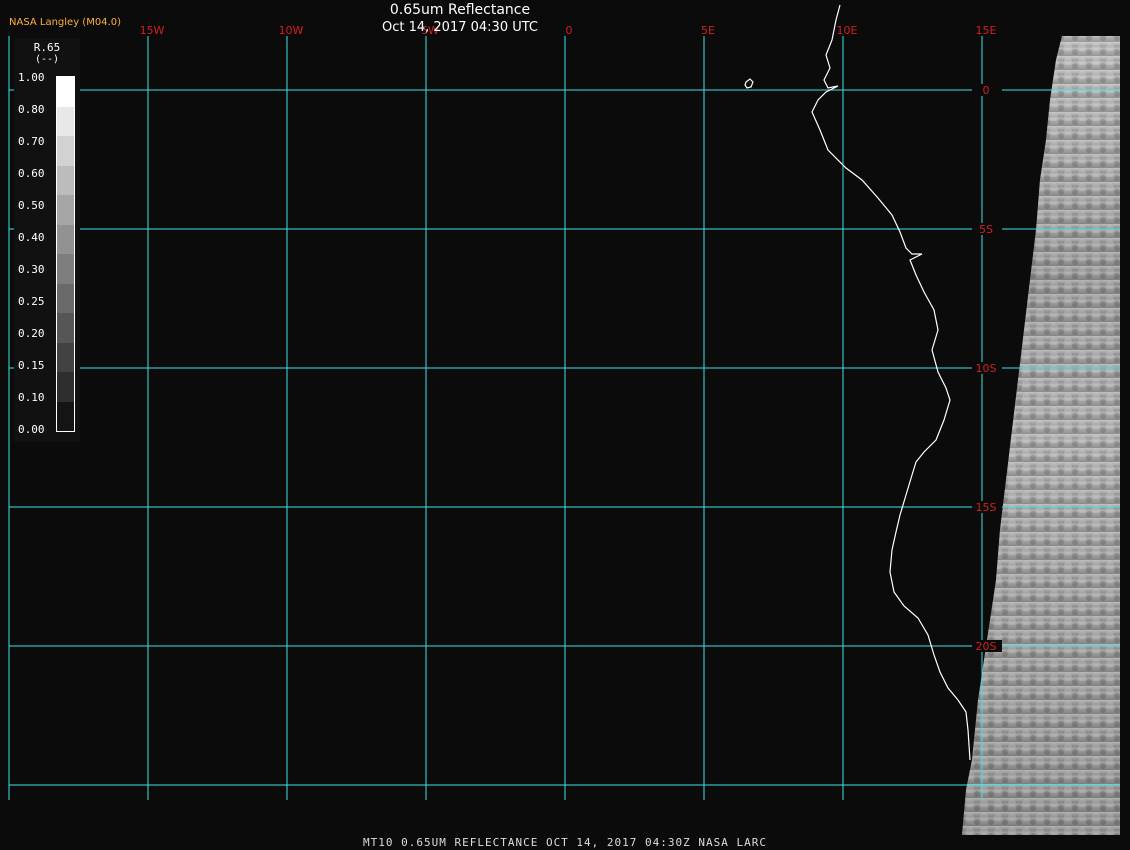 The height and width of the screenshot is (850, 1130). What do you see at coordinates (986, 30) in the screenshot?
I see `lon-label: 15E` at bounding box center [986, 30].